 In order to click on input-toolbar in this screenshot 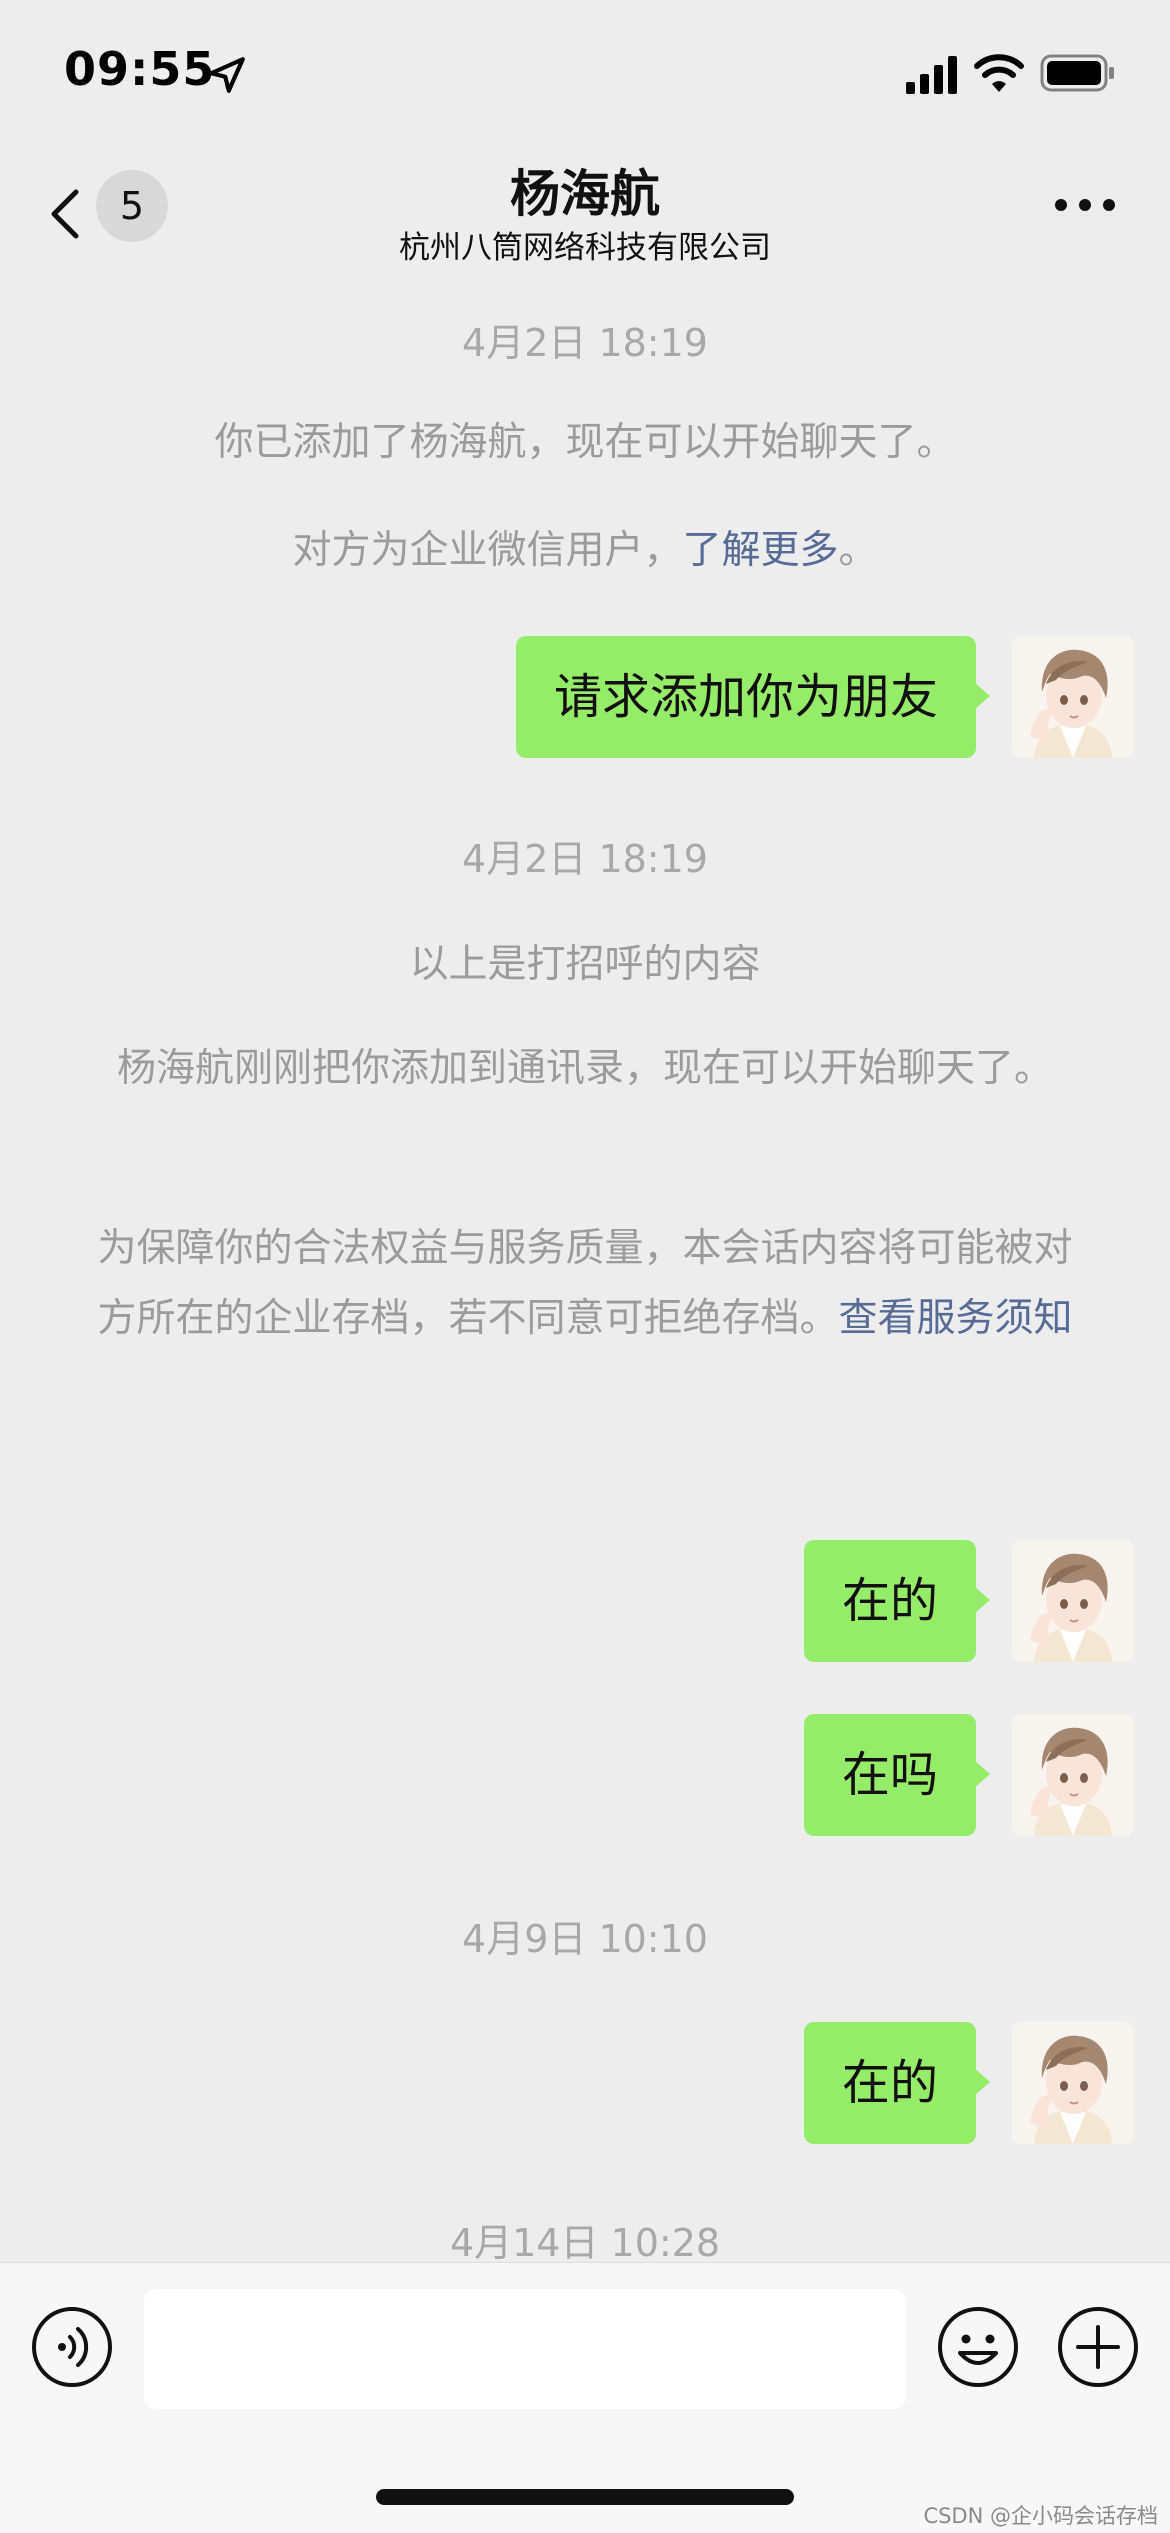, I will do `click(585, 2397)`.